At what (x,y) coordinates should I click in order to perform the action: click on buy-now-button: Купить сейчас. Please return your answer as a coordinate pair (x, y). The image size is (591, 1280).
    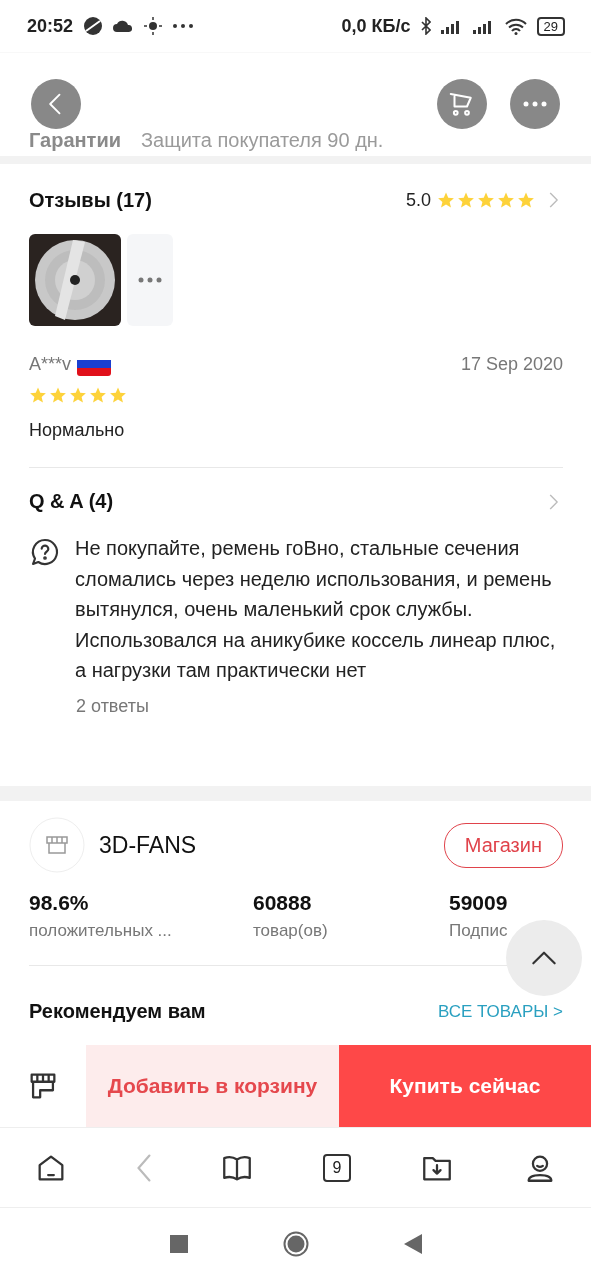
    Looking at the image, I should click on (464, 1086).